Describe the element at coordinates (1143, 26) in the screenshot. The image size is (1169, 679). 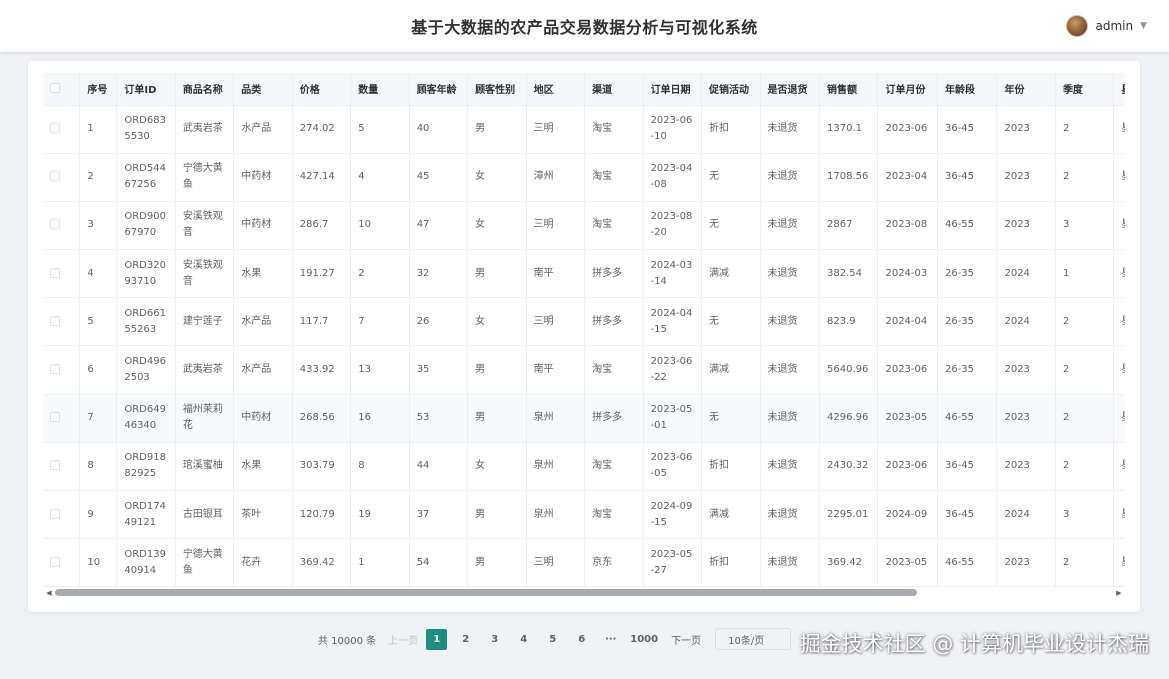
I see `caret-down-icon: ▼` at that location.